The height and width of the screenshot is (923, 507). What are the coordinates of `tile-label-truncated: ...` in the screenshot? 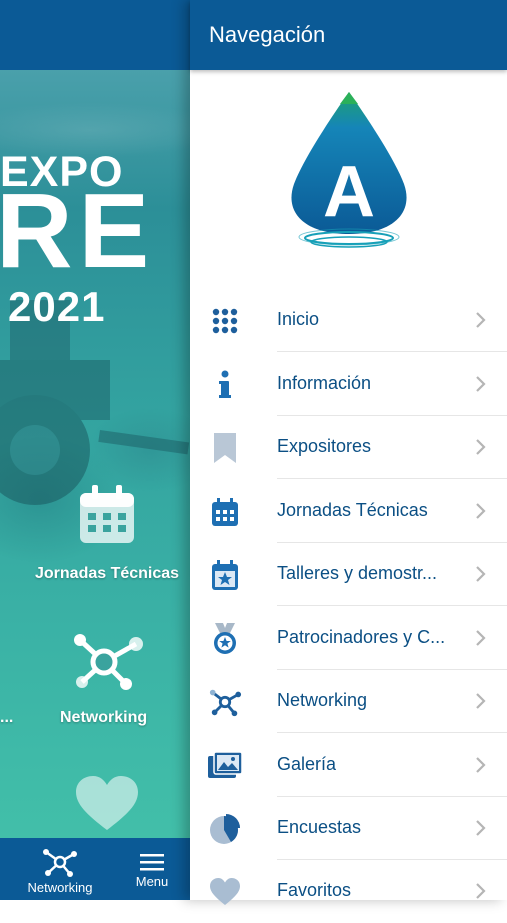 It's located at (6, 718).